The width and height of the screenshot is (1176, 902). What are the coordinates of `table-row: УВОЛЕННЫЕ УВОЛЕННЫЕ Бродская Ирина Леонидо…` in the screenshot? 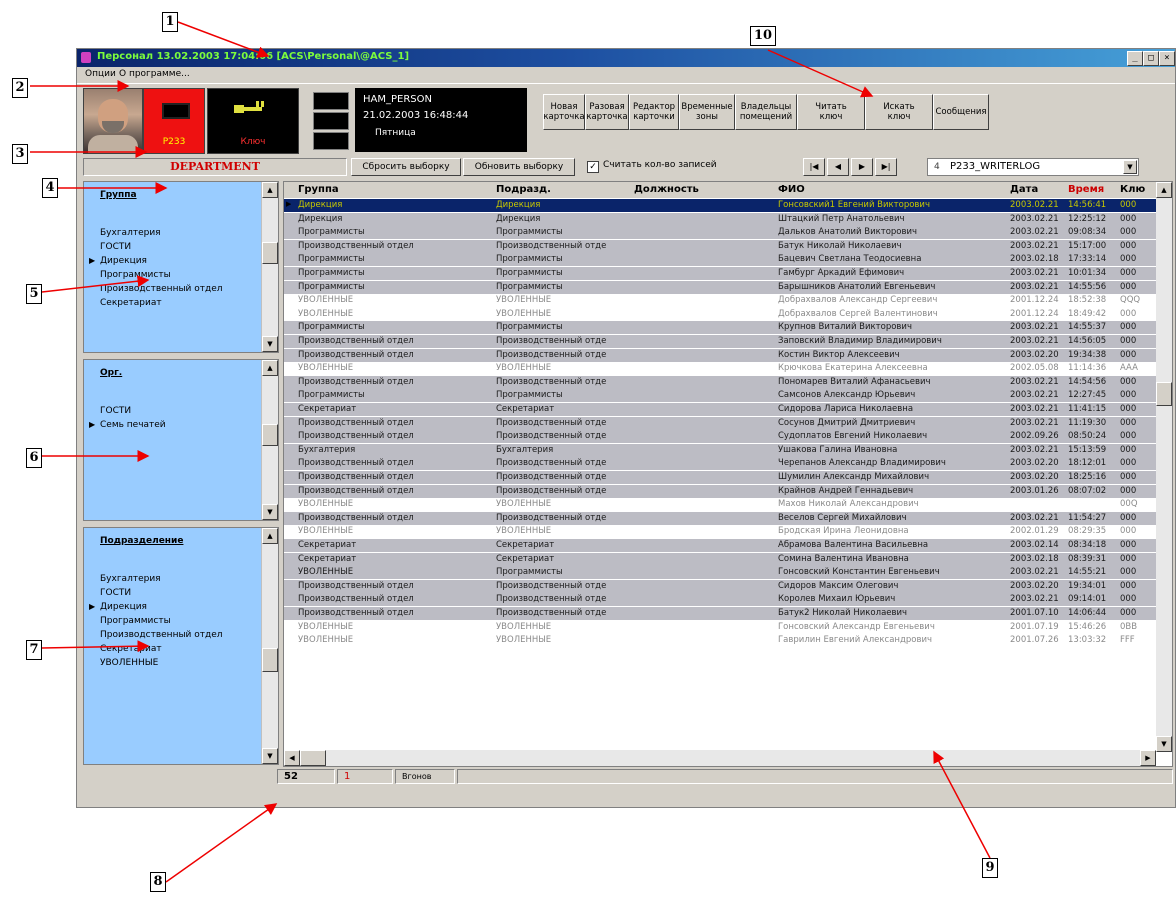 It's located at (720, 532).